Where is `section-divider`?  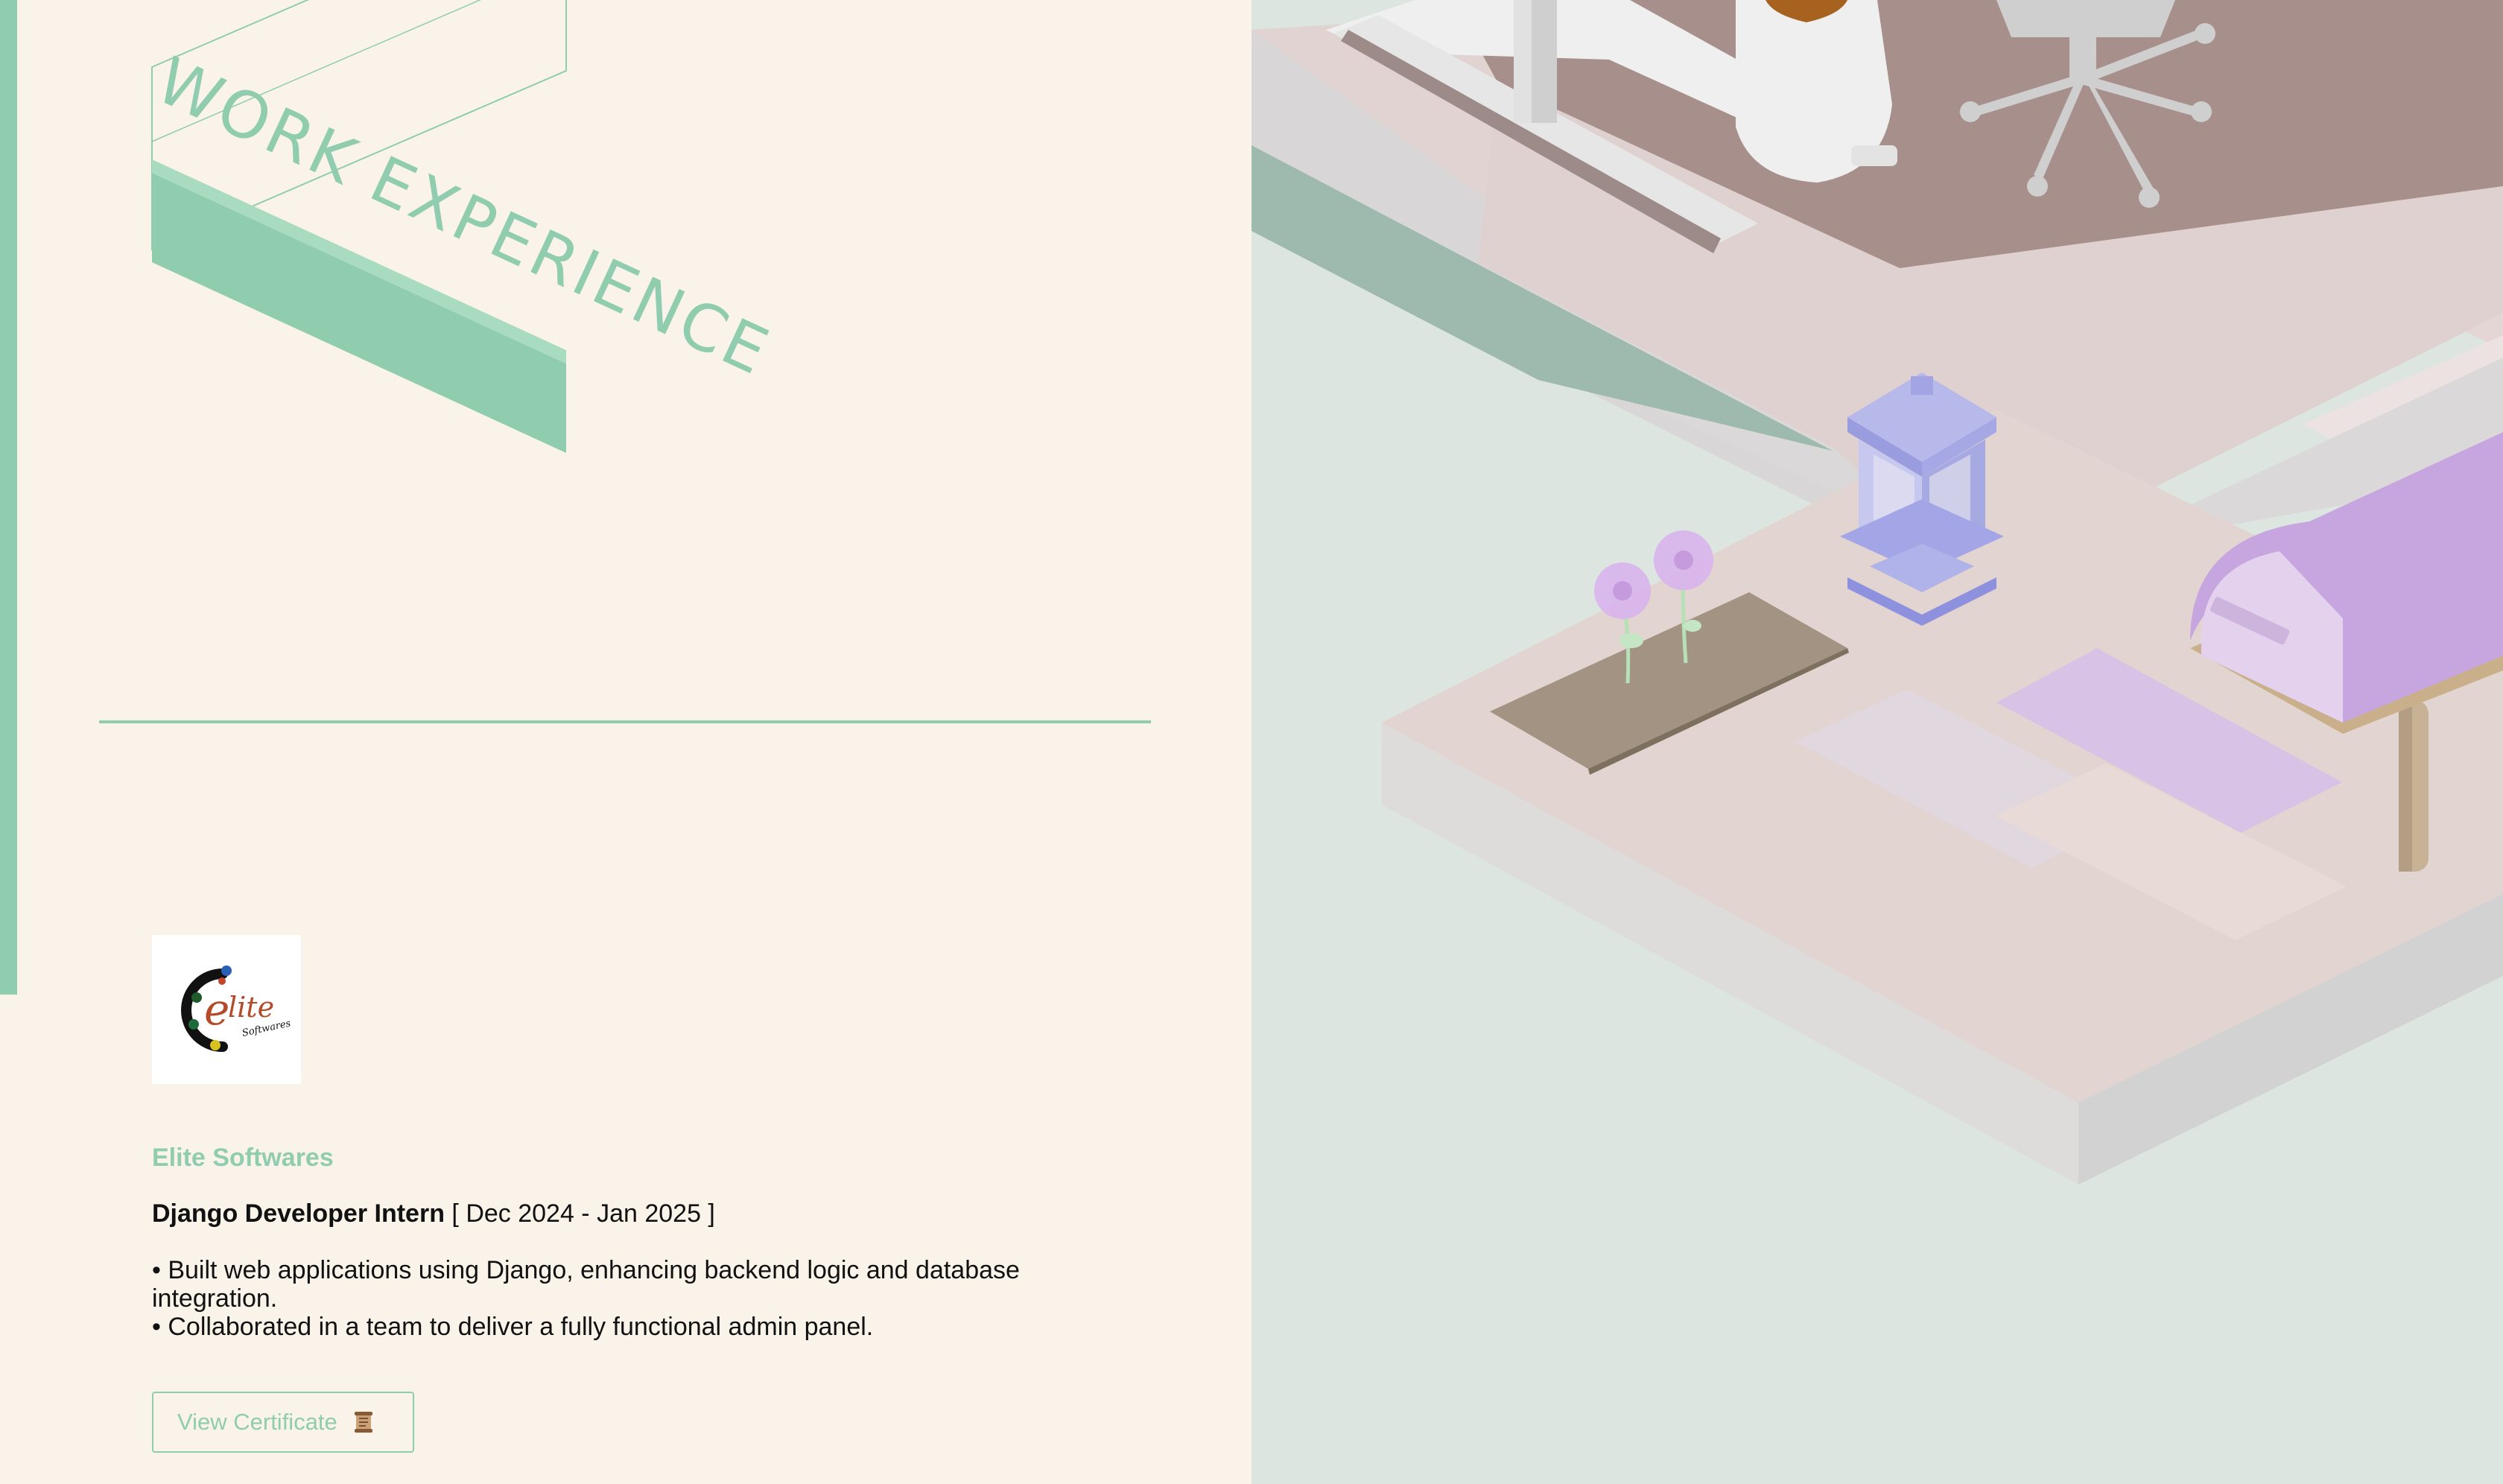 section-divider is located at coordinates (625, 722).